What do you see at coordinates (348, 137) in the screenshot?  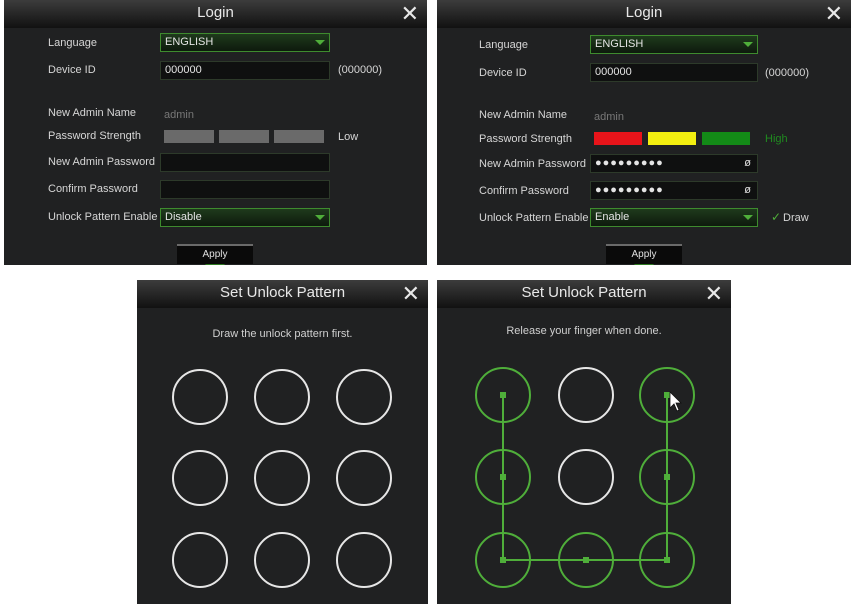 I see `strength-text: Low` at bounding box center [348, 137].